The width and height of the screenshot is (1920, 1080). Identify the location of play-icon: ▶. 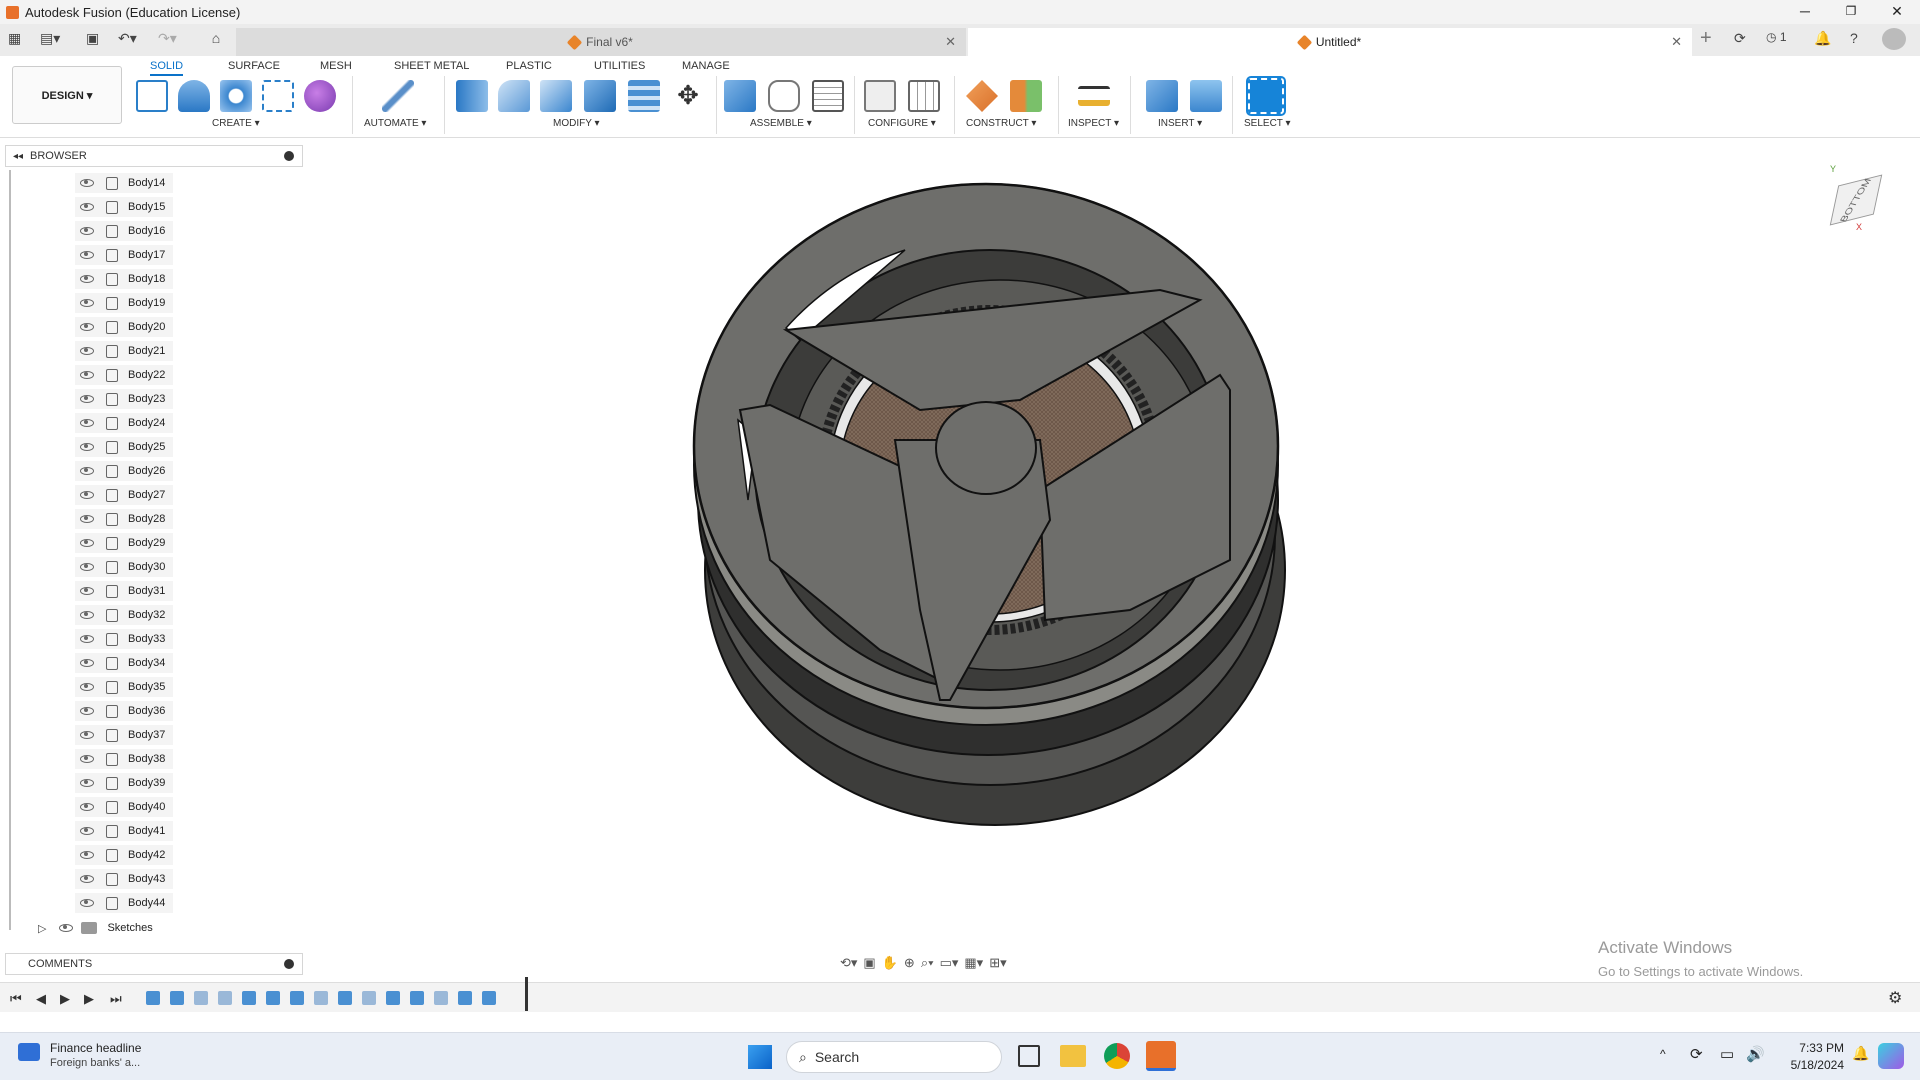
(65, 999).